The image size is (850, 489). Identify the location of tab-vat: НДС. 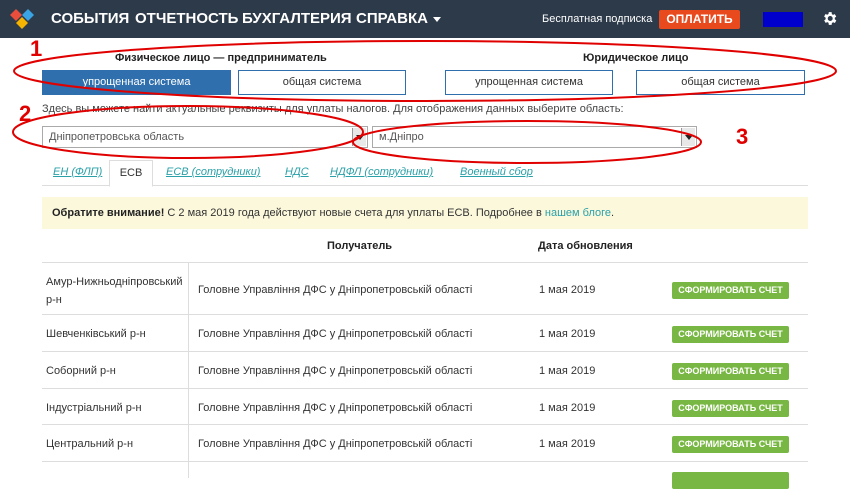
(297, 172).